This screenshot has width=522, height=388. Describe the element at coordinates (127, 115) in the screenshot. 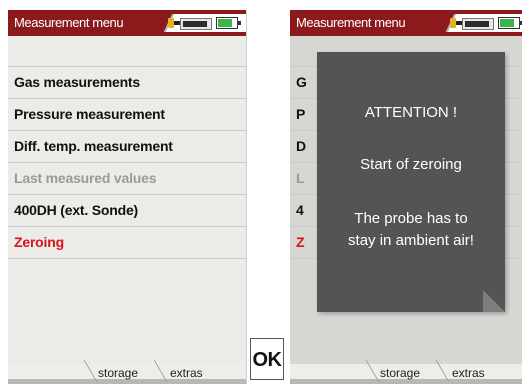

I see `menu-item-pressure-measurement: Pressure measurement` at that location.